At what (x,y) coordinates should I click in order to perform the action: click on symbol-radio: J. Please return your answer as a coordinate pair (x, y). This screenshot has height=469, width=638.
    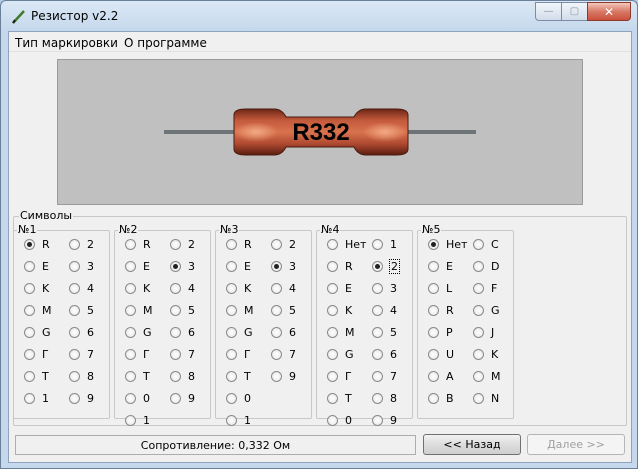
    Looking at the image, I should click on (483, 332).